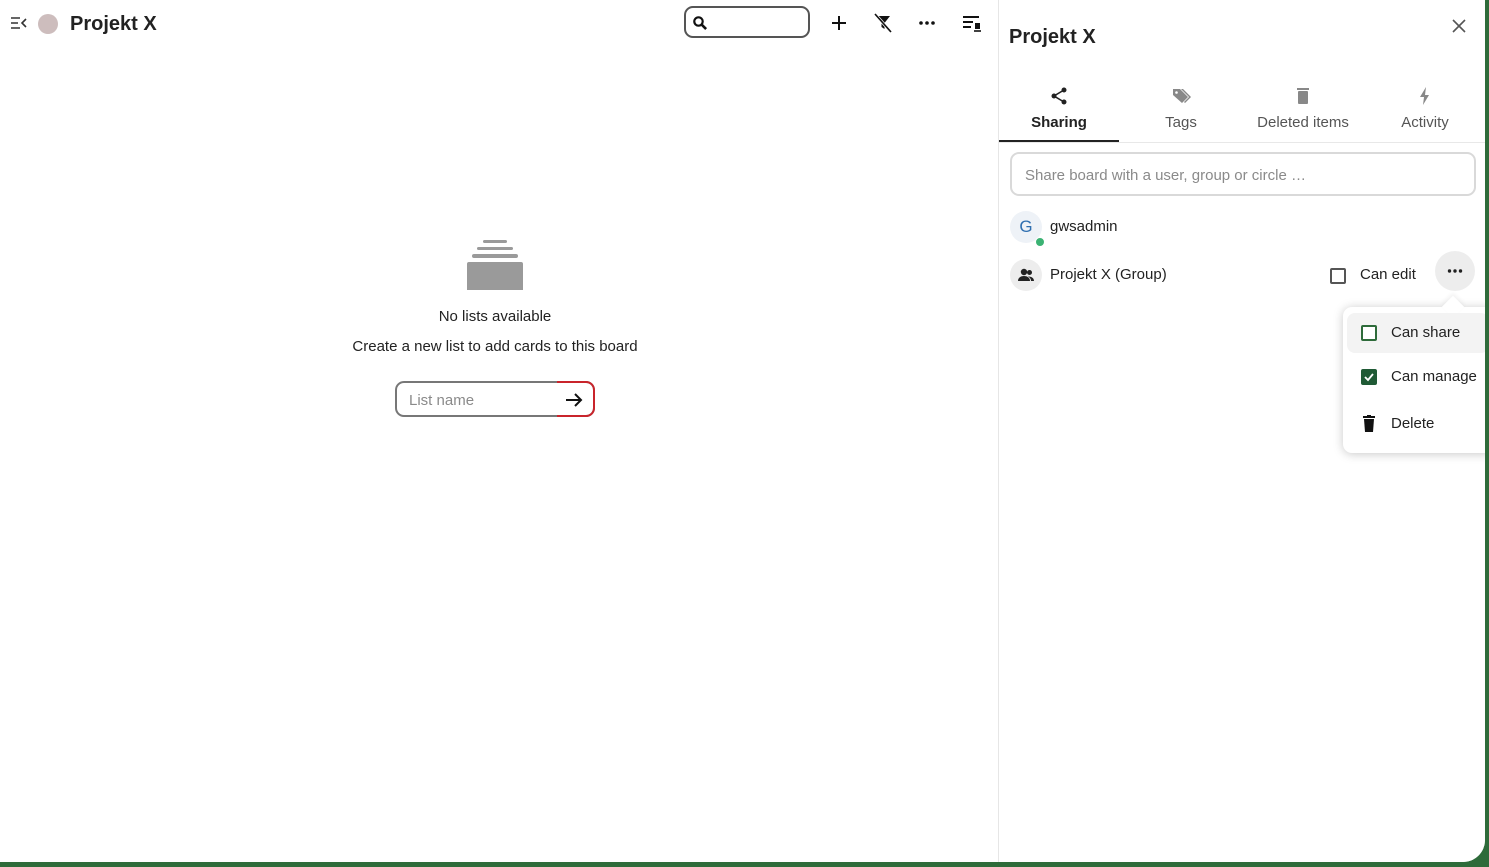 The height and width of the screenshot is (867, 1489). I want to click on menu-item-can-share: Can share, so click(1416, 333).